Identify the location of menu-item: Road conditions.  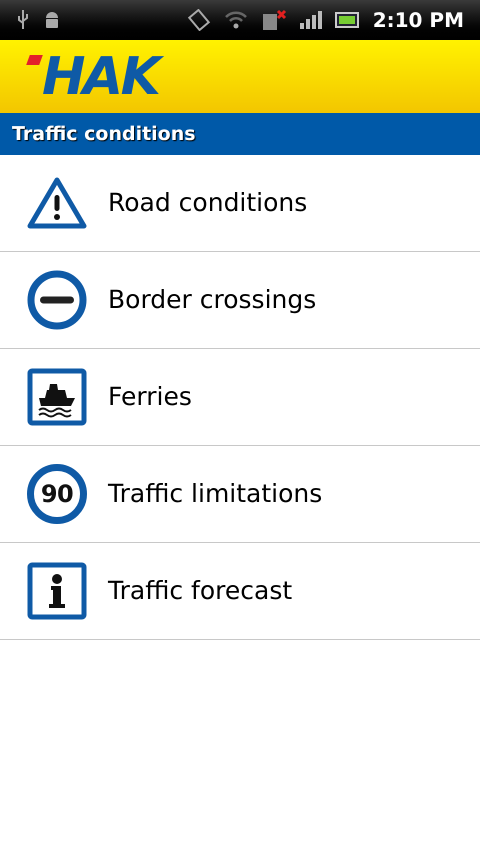
(240, 203).